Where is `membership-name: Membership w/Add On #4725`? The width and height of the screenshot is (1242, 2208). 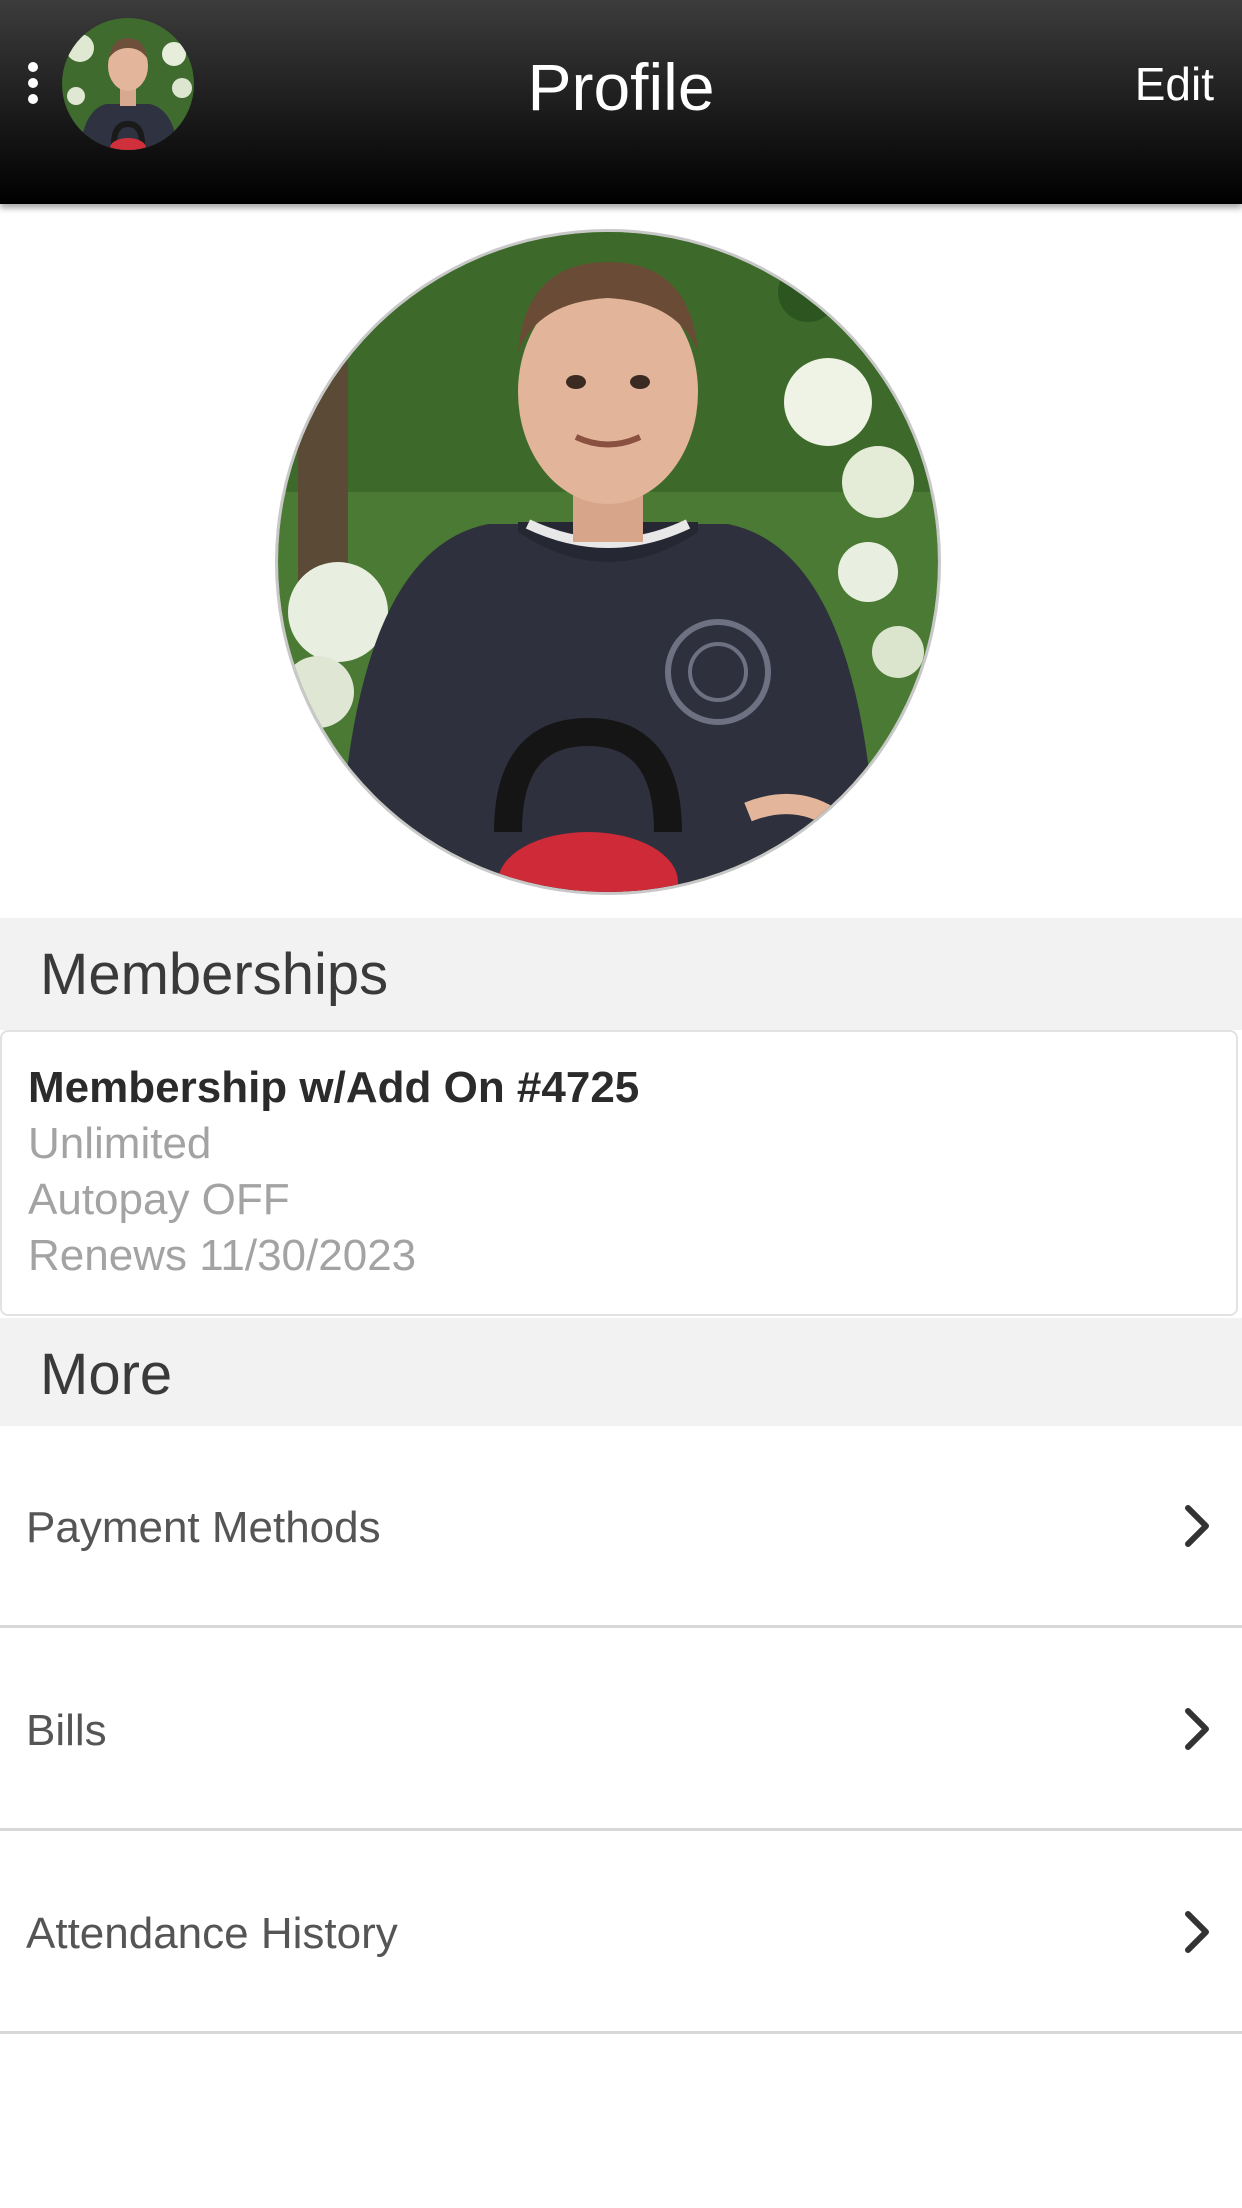
membership-name: Membership w/Add On #4725 is located at coordinates (334, 1087).